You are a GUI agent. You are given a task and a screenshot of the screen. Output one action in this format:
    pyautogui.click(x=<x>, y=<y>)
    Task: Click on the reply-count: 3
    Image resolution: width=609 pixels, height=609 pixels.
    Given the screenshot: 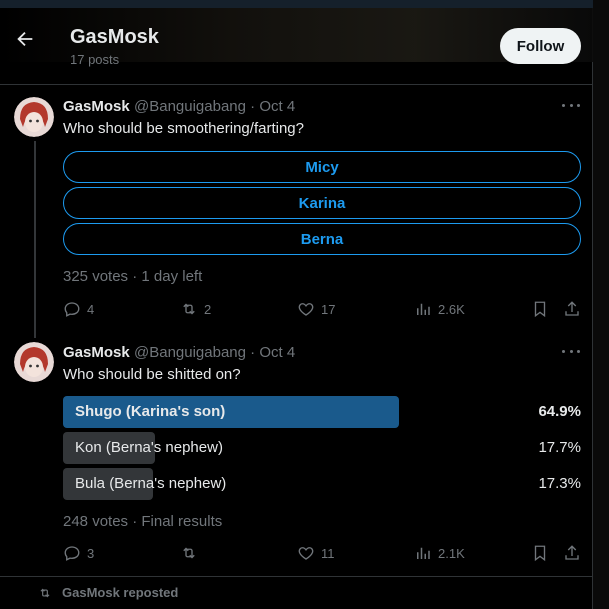 What is the action you would take?
    pyautogui.click(x=91, y=553)
    